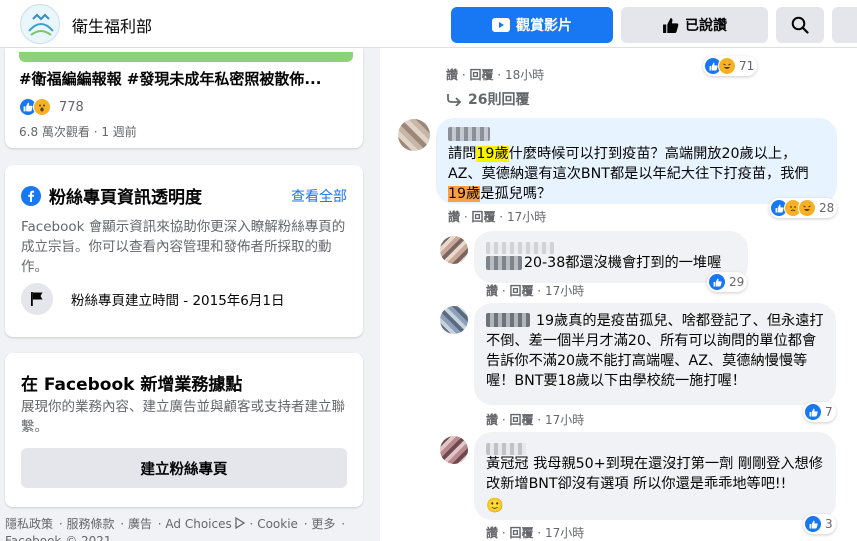 The height and width of the screenshot is (541, 857). What do you see at coordinates (31, 195) in the screenshot?
I see `facebook-icon` at bounding box center [31, 195].